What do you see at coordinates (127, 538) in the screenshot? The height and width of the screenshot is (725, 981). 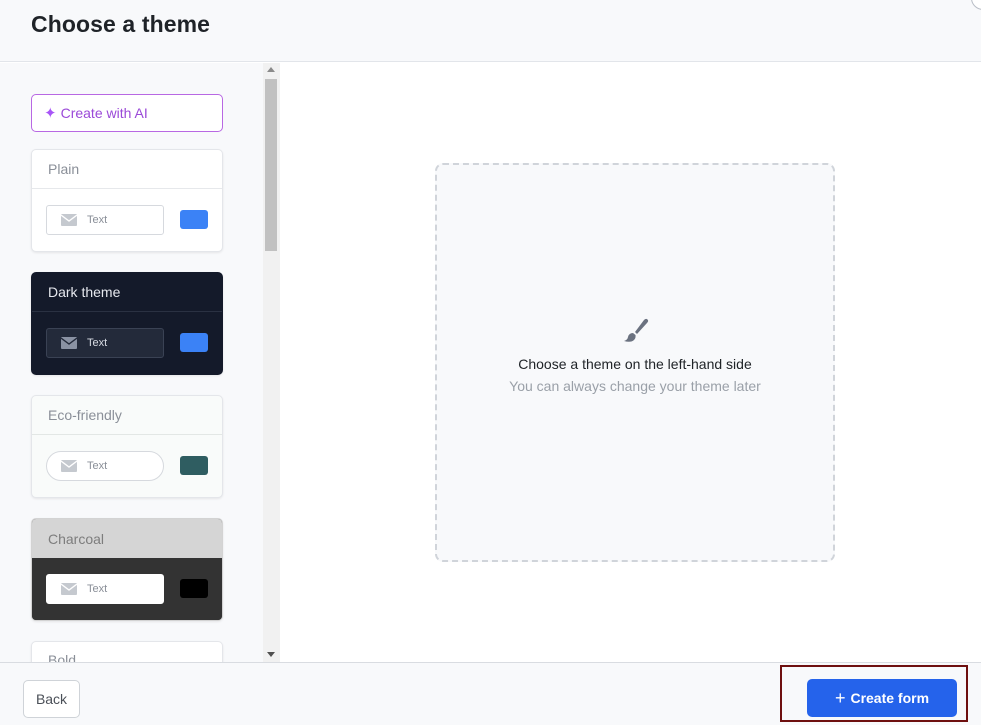 I see `theme-name: Charcoal` at bounding box center [127, 538].